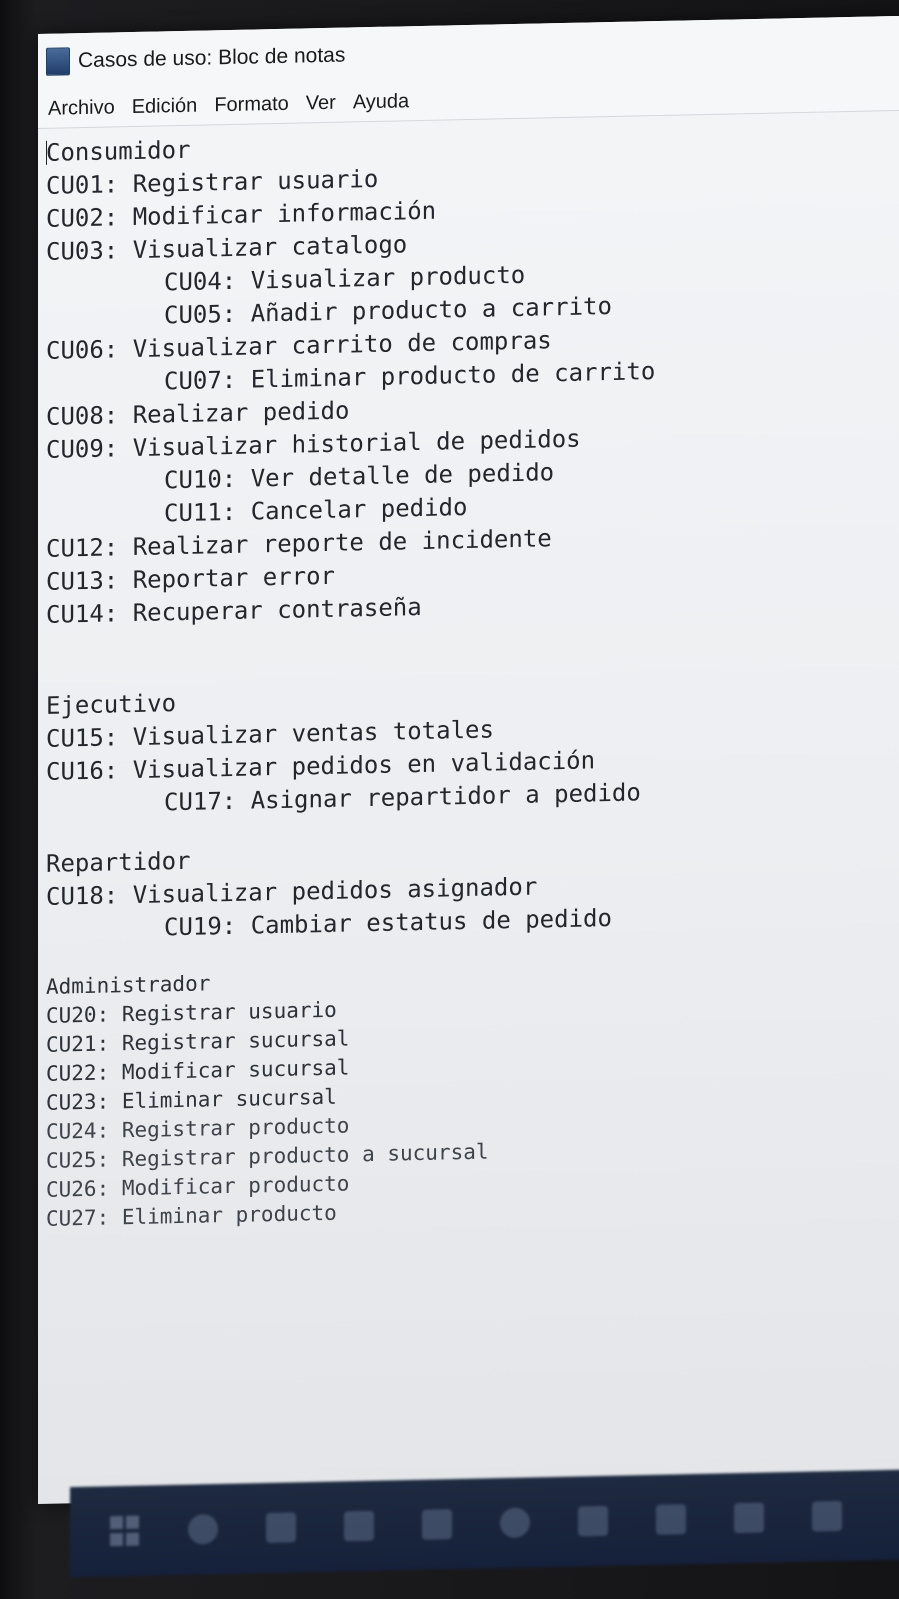  I want to click on taskbar, so click(484, 1523).